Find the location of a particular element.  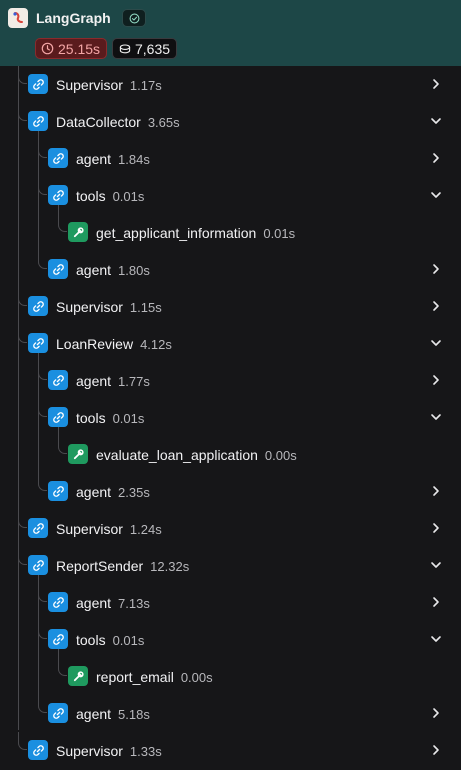

node-name: report_email is located at coordinates (135, 677).